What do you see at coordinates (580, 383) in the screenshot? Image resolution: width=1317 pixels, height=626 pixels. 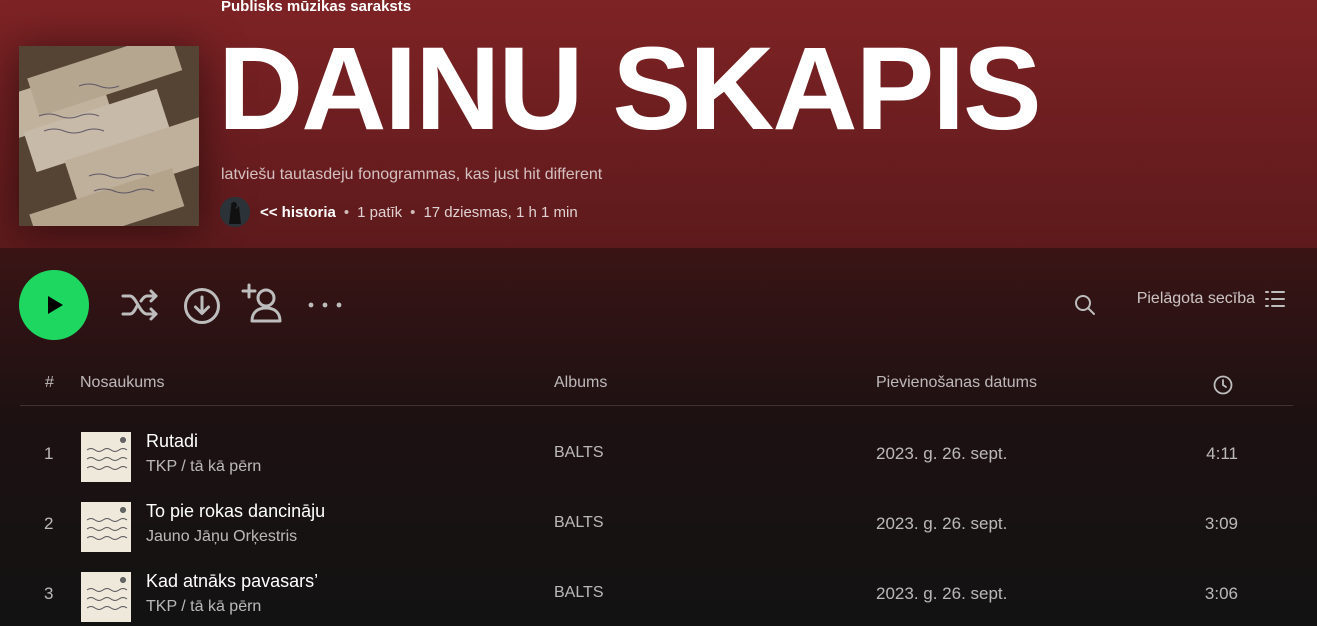 I see `col-album: Albums` at bounding box center [580, 383].